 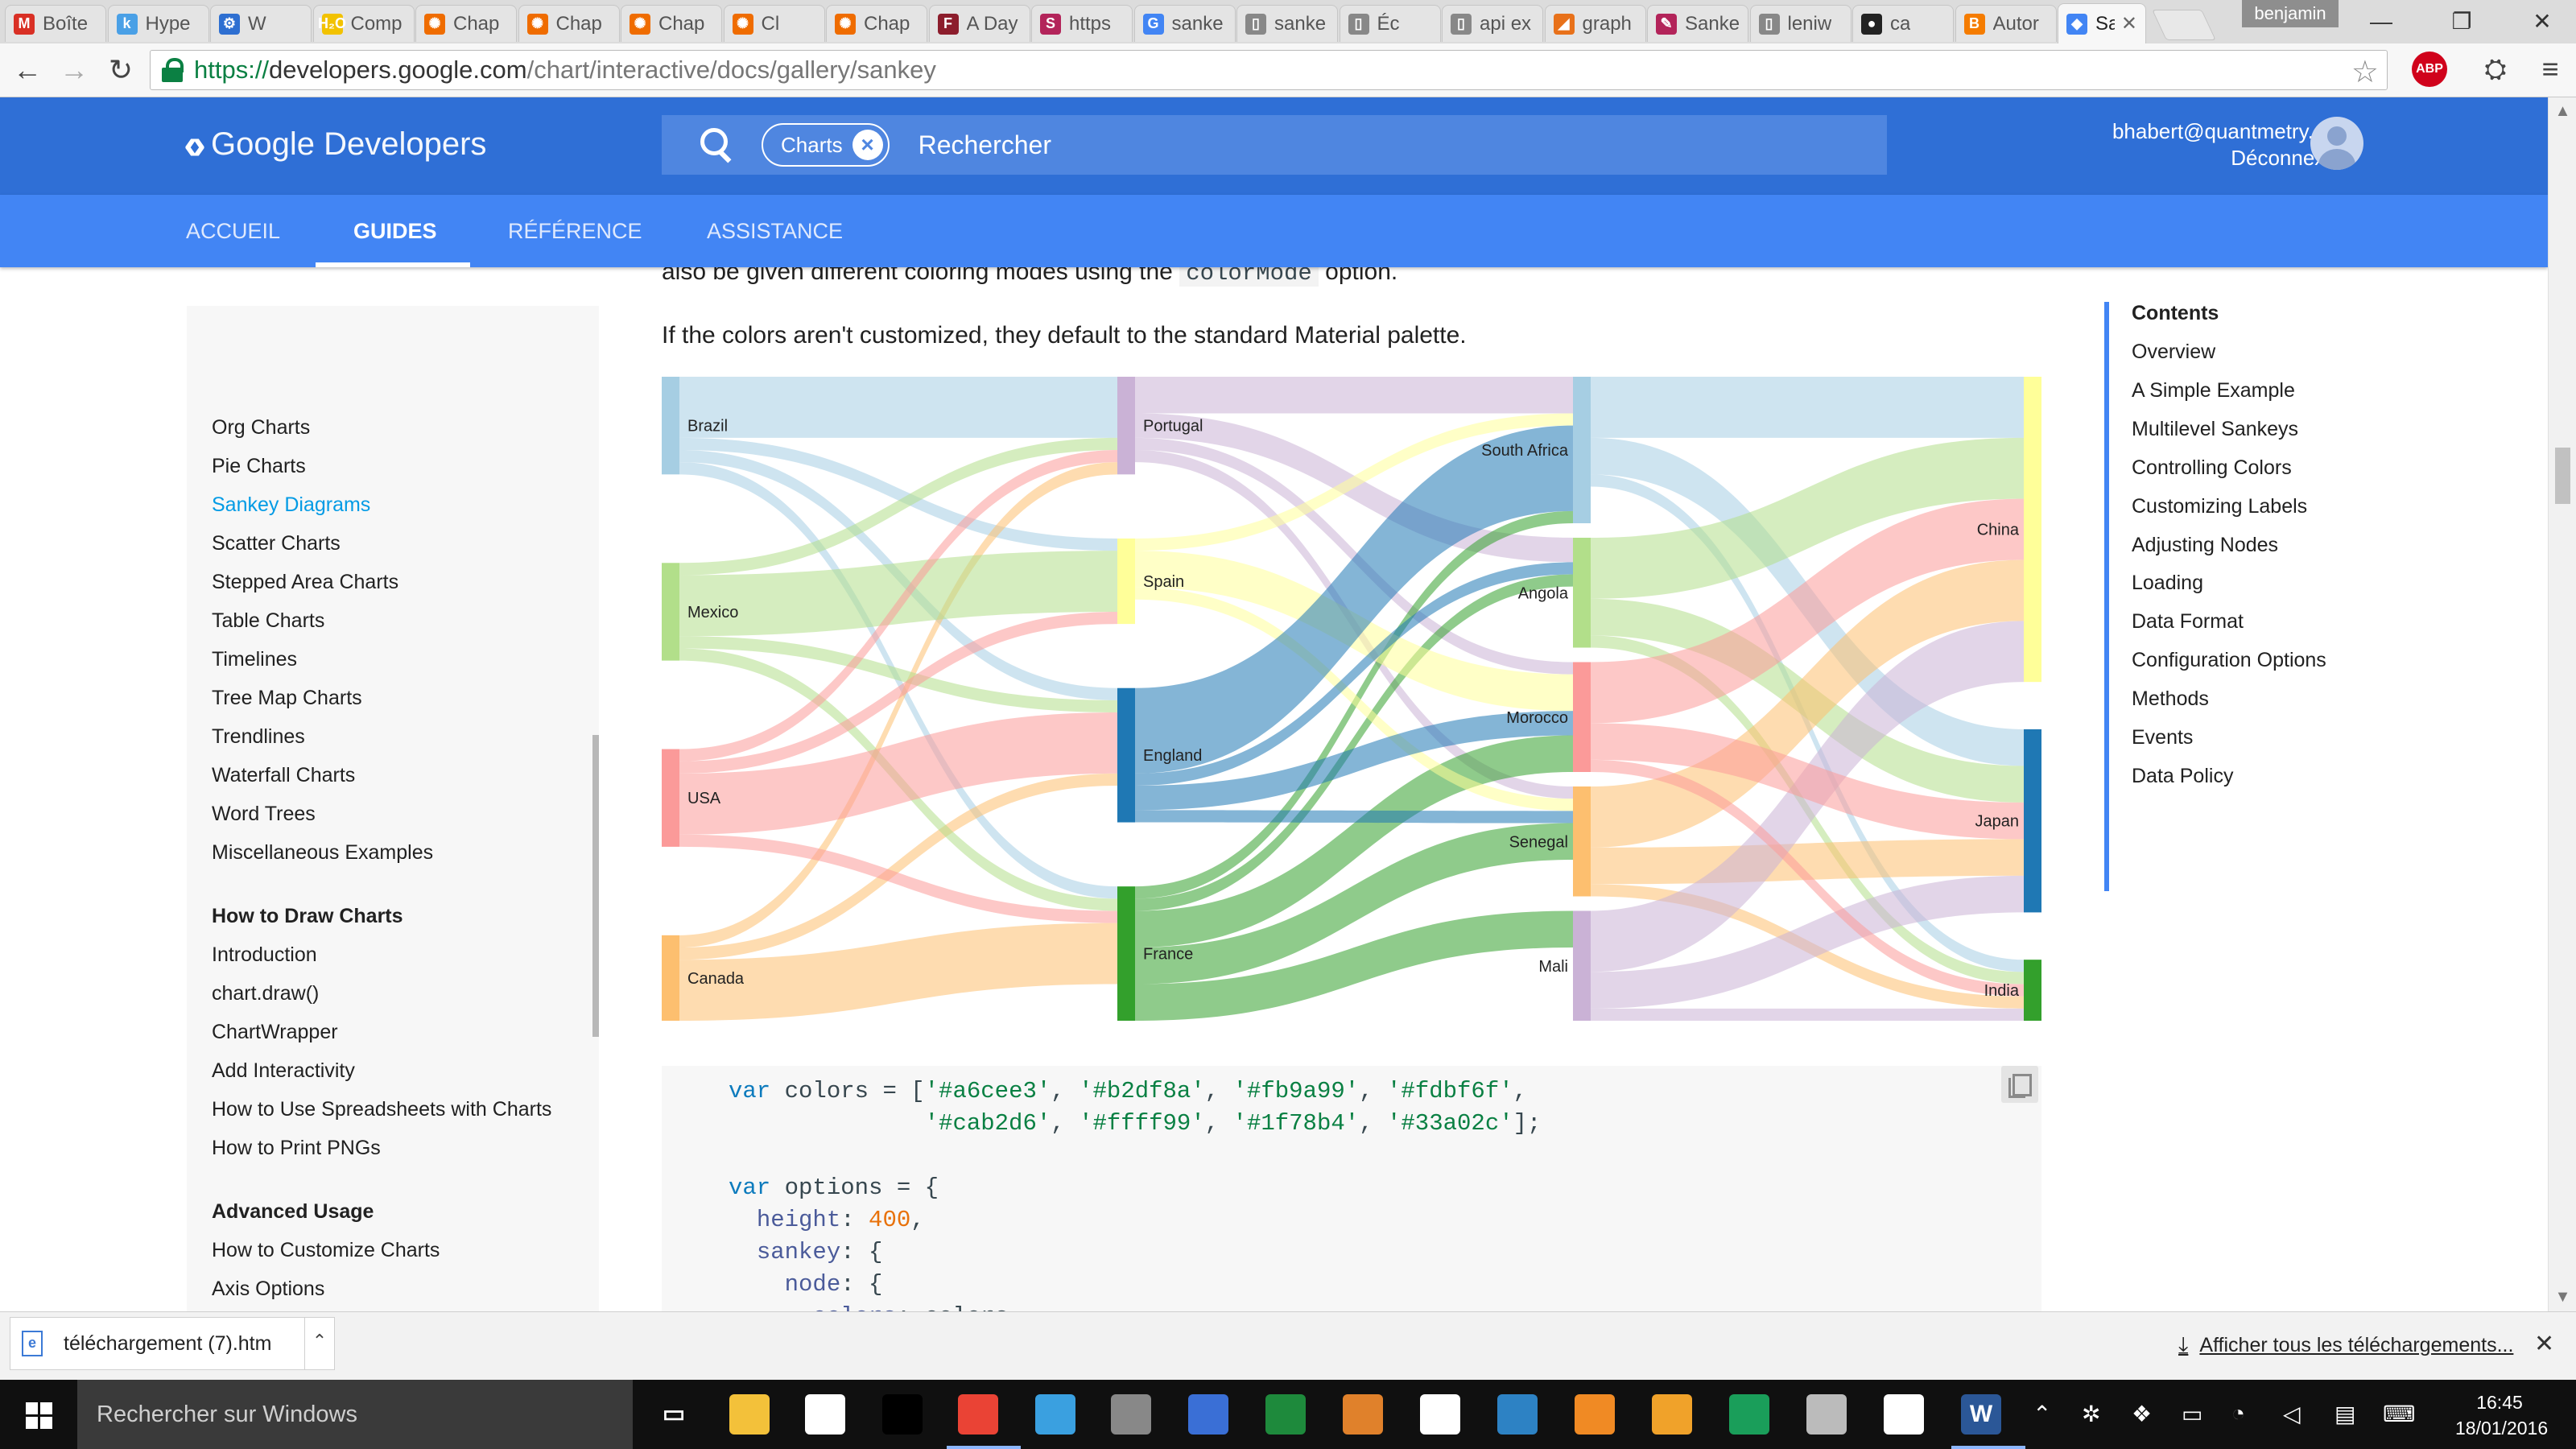 What do you see at coordinates (2019, 1084) in the screenshot?
I see `copy-code-button` at bounding box center [2019, 1084].